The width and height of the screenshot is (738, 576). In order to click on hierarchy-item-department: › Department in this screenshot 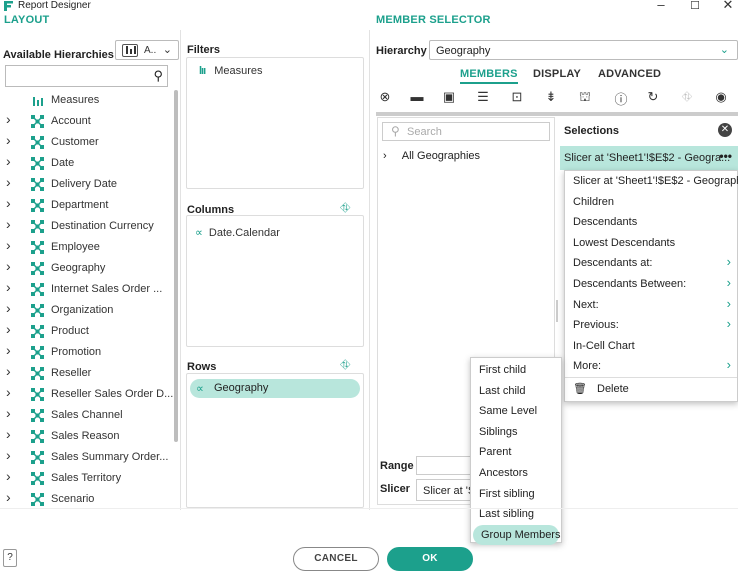, I will do `click(86, 205)`.